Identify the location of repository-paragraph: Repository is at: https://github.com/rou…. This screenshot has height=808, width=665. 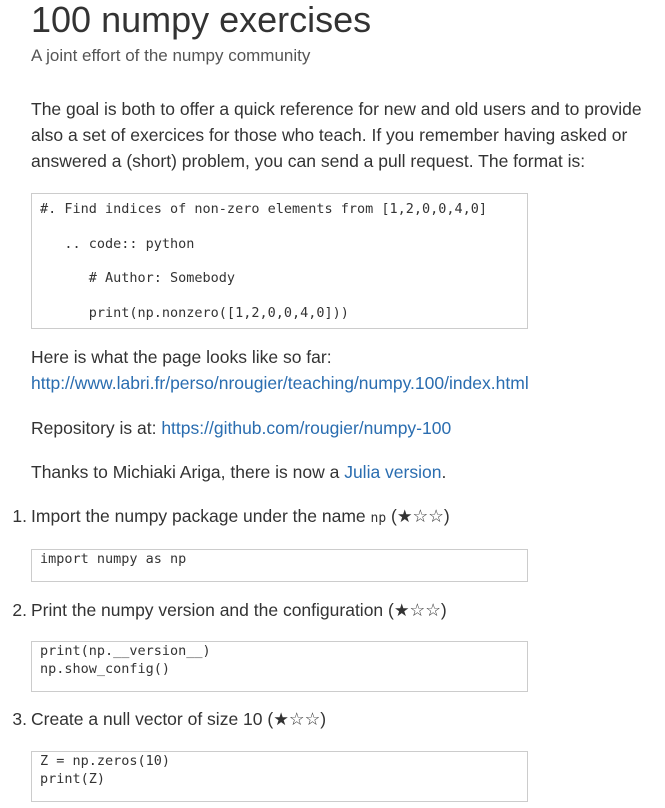
(241, 428).